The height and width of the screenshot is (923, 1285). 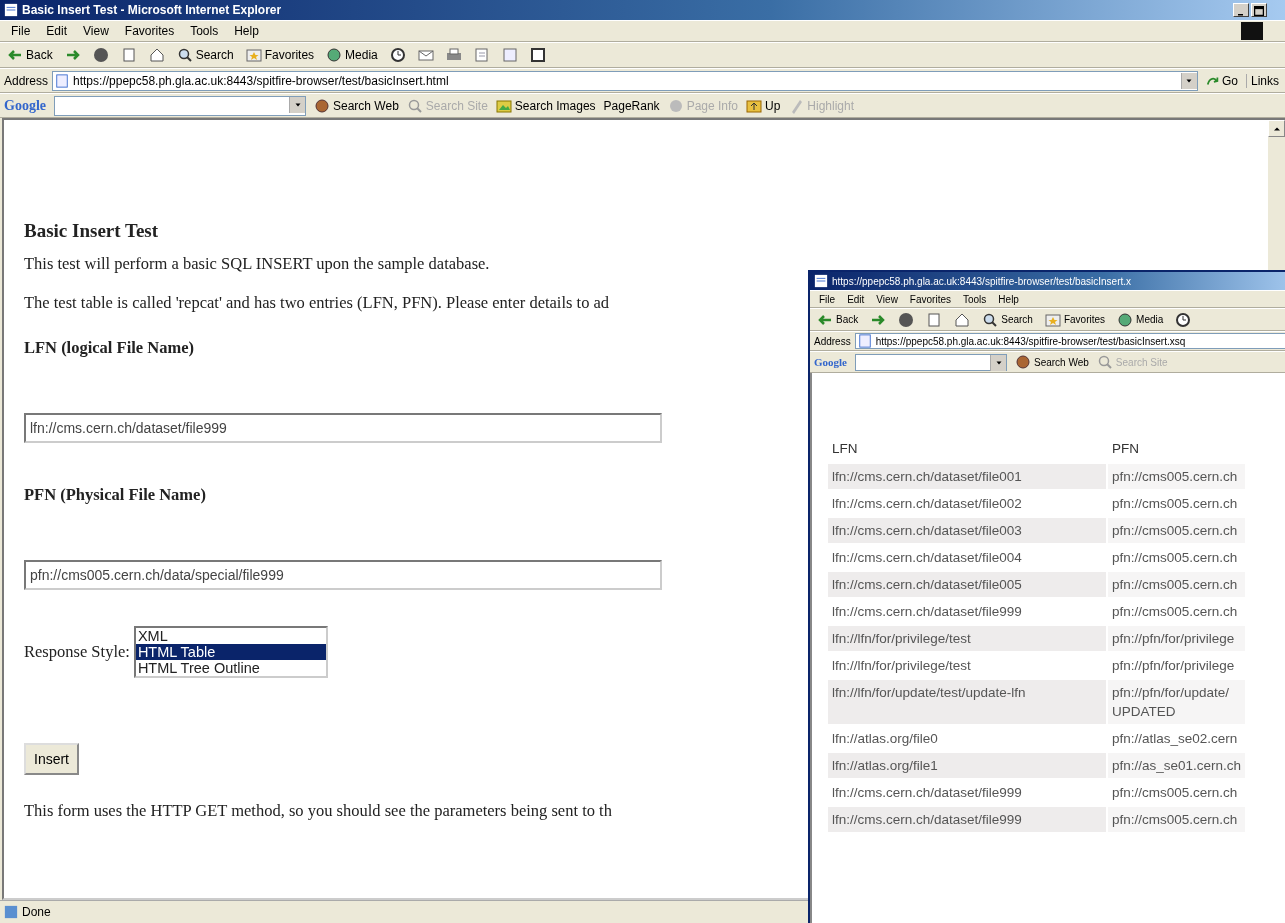 I want to click on table-cell-text: pfn://atlas_se02.cern, so click(x=1175, y=739).